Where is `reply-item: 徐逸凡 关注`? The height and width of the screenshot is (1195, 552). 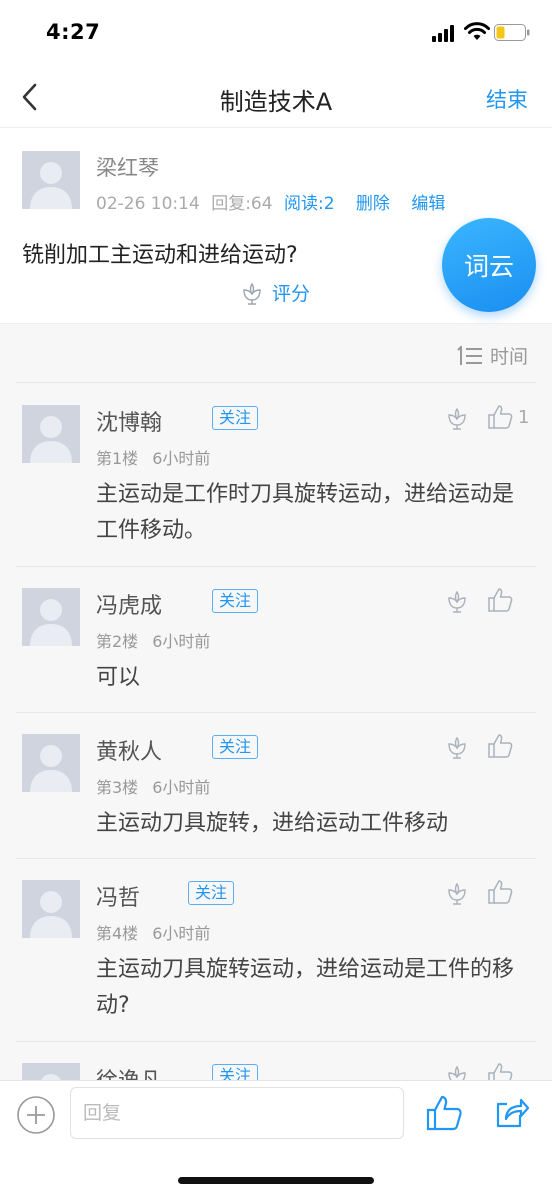 reply-item: 徐逸凡 关注 is located at coordinates (276, 1060).